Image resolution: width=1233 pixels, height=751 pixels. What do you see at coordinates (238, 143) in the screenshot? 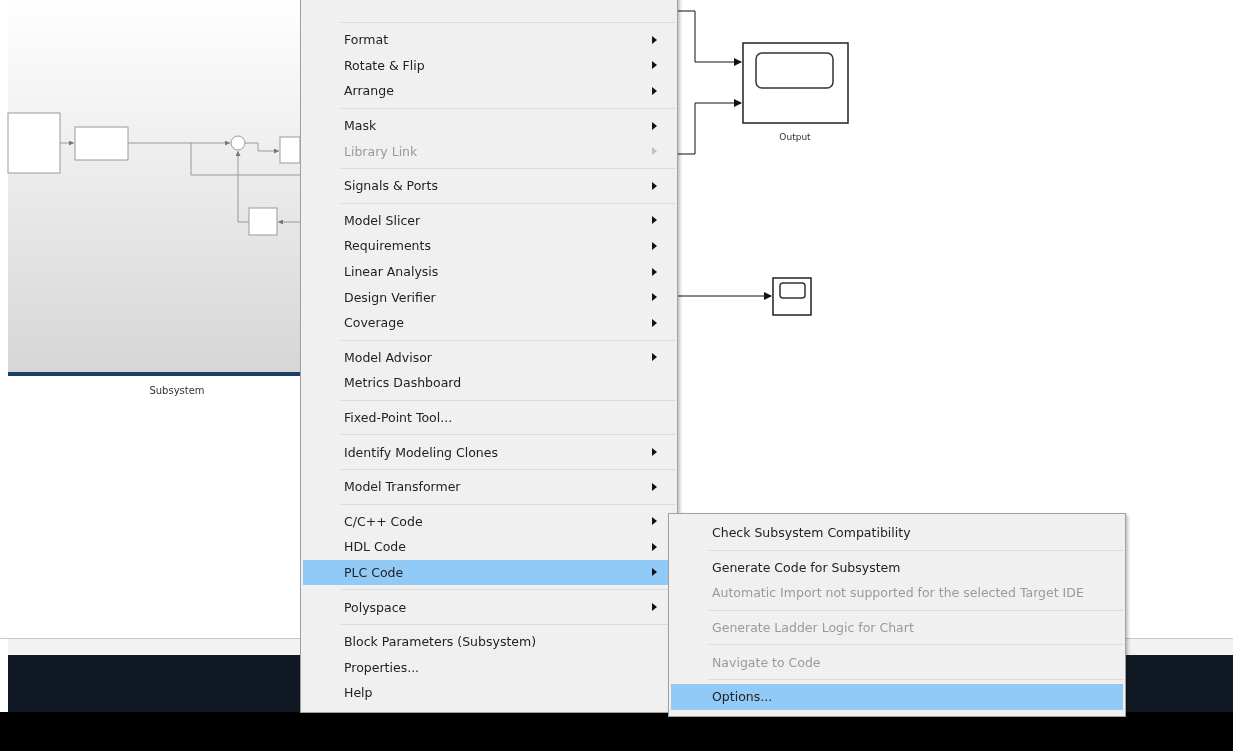
I see `sum-node` at bounding box center [238, 143].